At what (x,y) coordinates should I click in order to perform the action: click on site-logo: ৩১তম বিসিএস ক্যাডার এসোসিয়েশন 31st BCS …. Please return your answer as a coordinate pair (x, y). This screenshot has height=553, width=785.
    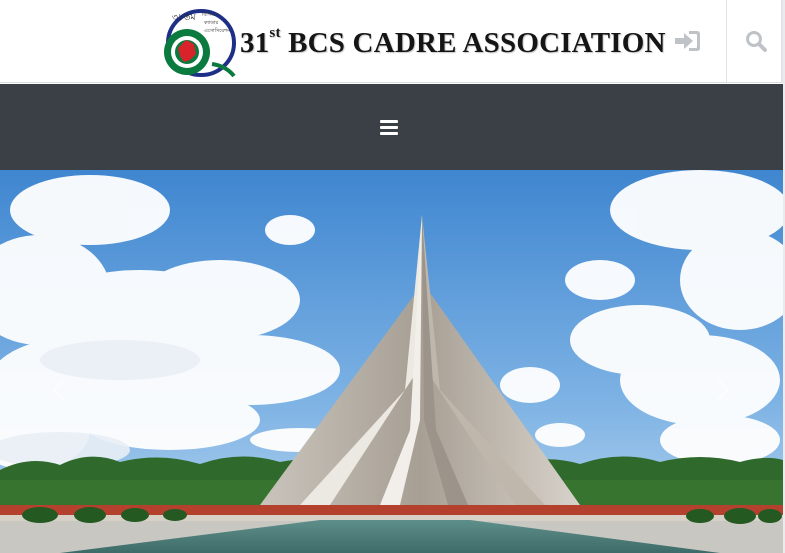
    Looking at the image, I should click on (412, 43).